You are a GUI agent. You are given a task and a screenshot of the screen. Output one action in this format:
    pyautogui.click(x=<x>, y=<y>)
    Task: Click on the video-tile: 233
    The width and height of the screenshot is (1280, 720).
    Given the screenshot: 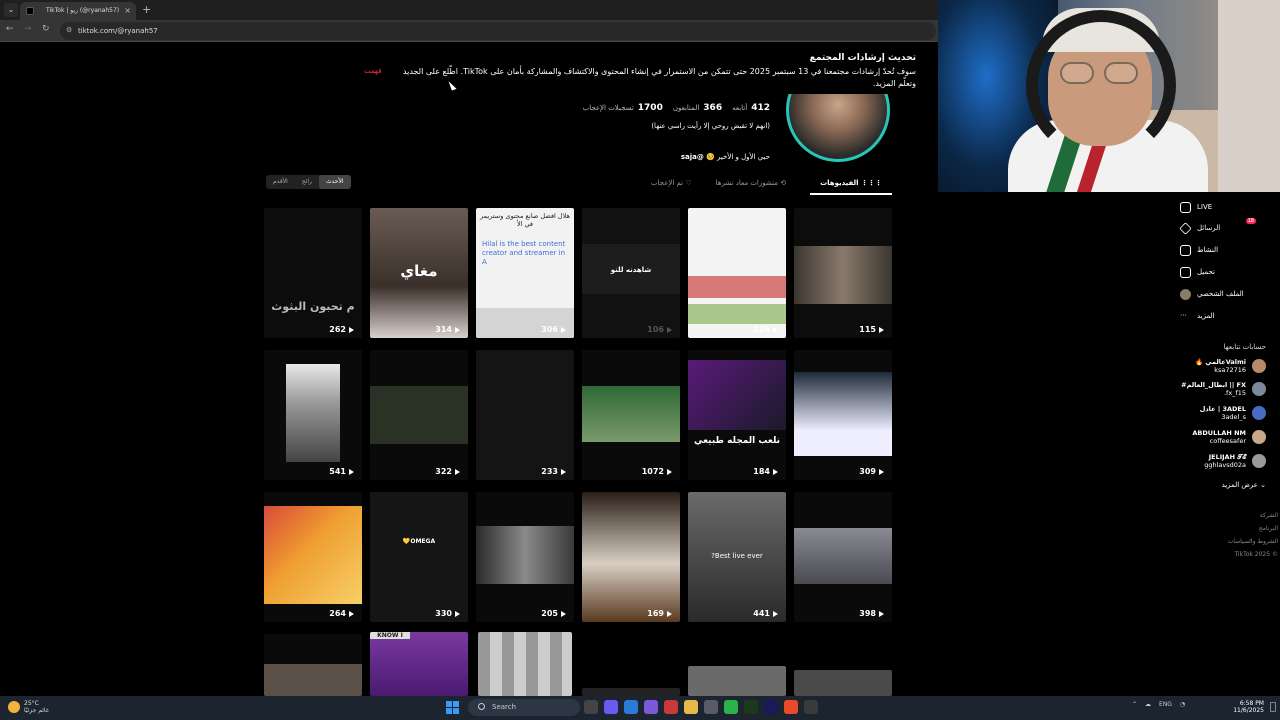 What is the action you would take?
    pyautogui.click(x=525, y=415)
    